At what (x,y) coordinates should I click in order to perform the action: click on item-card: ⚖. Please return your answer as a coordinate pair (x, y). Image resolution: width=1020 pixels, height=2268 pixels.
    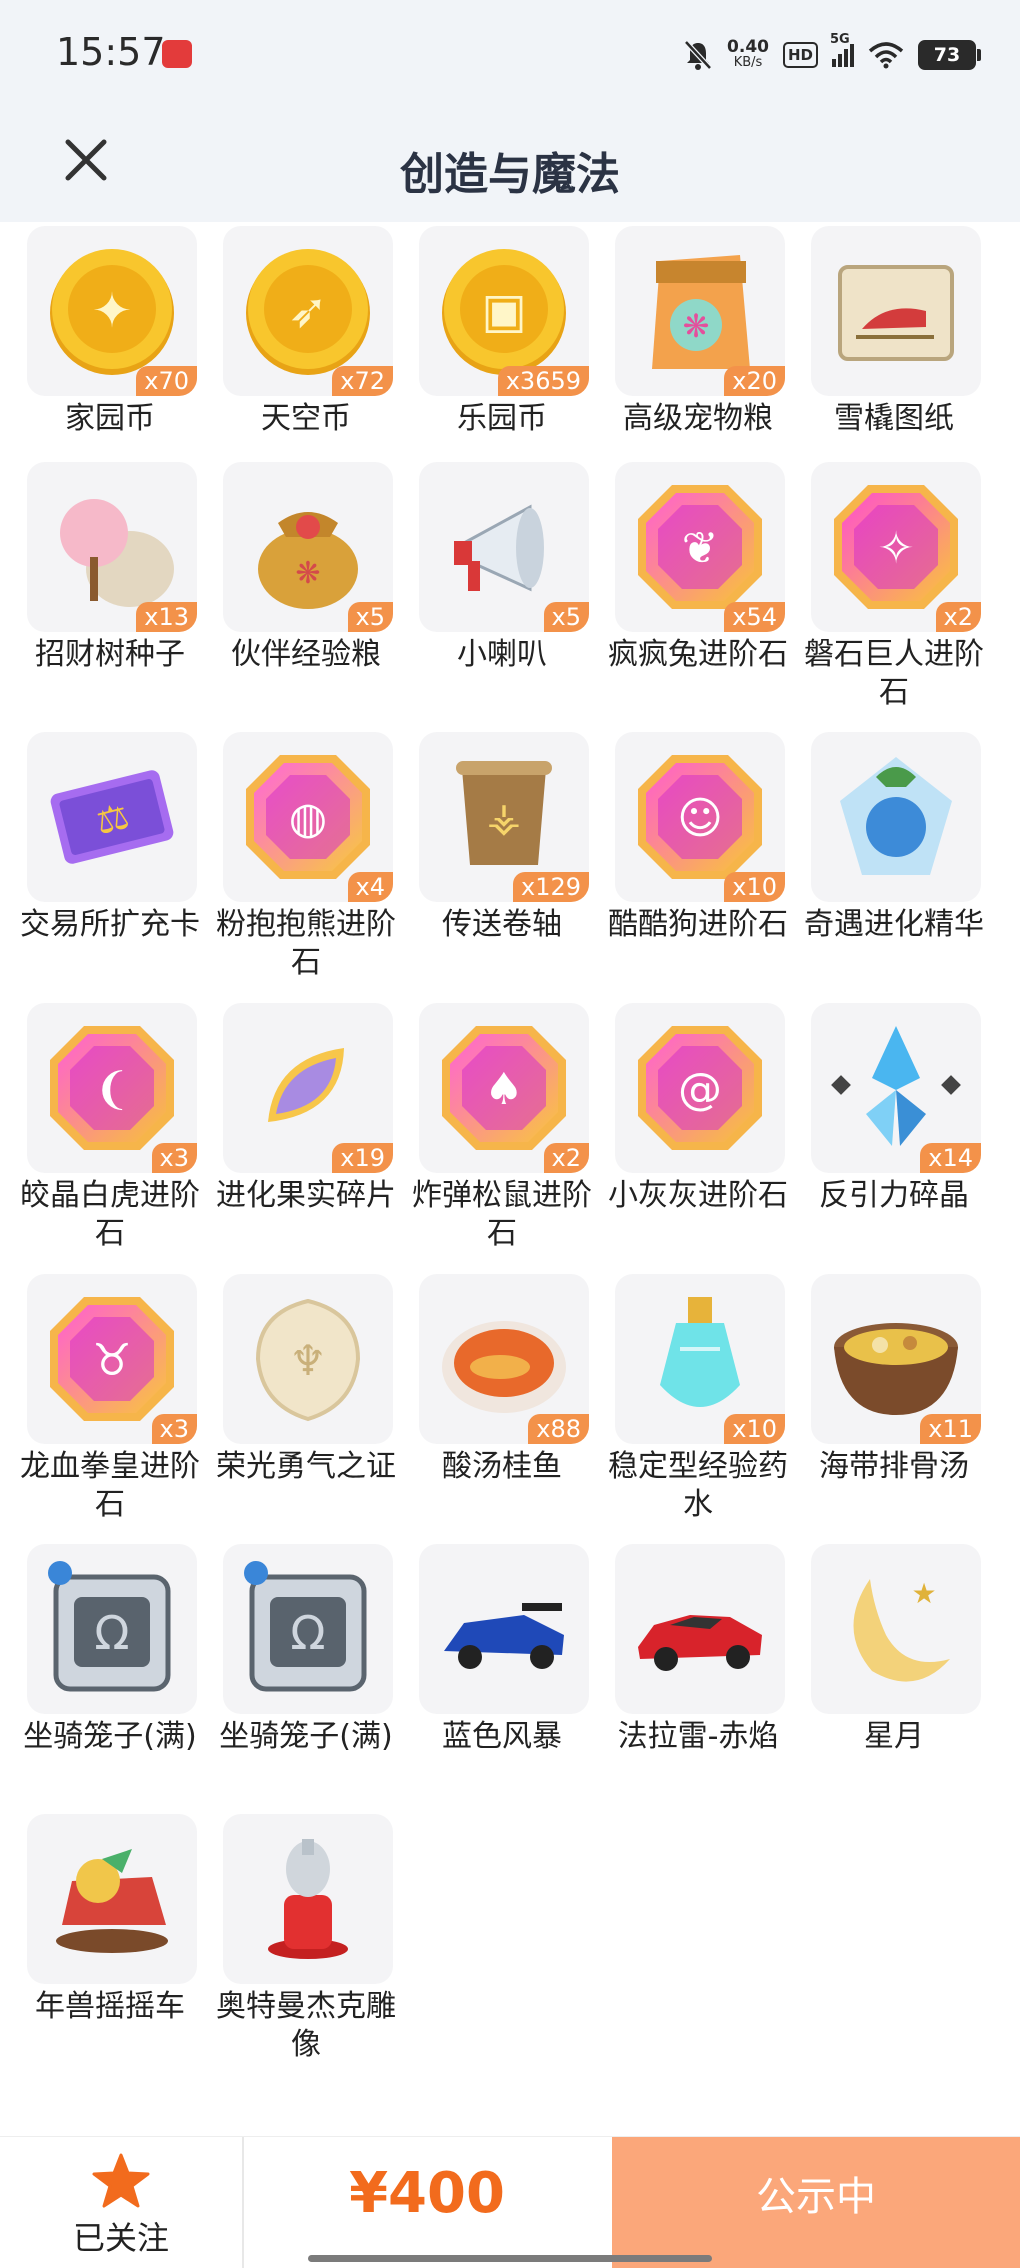
    Looking at the image, I should click on (112, 817).